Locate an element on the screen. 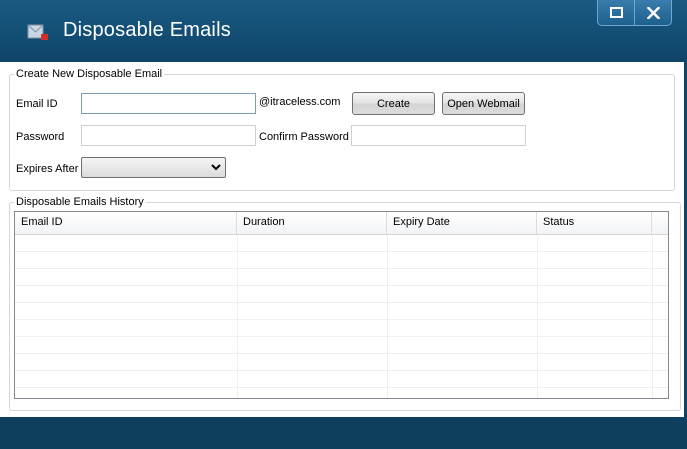 Image resolution: width=687 pixels, height=449 pixels. create-email-legend: Create New Disposable Email is located at coordinates (89, 74).